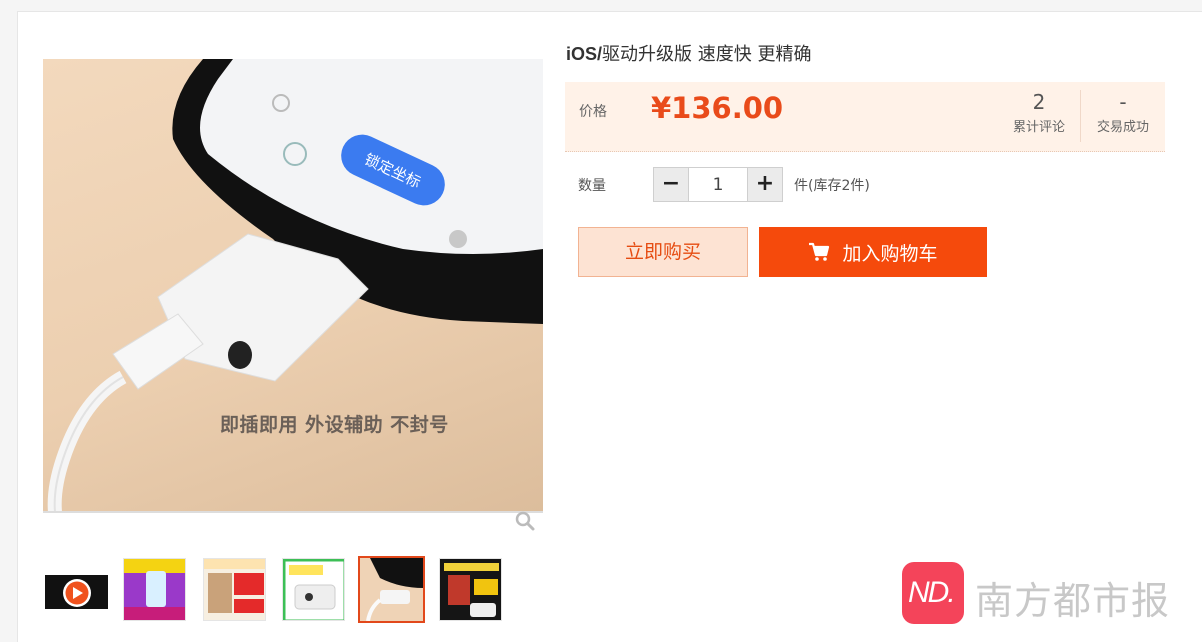 This screenshot has width=1202, height=642. I want to click on buy-now-button: 立即购买, so click(663, 252).